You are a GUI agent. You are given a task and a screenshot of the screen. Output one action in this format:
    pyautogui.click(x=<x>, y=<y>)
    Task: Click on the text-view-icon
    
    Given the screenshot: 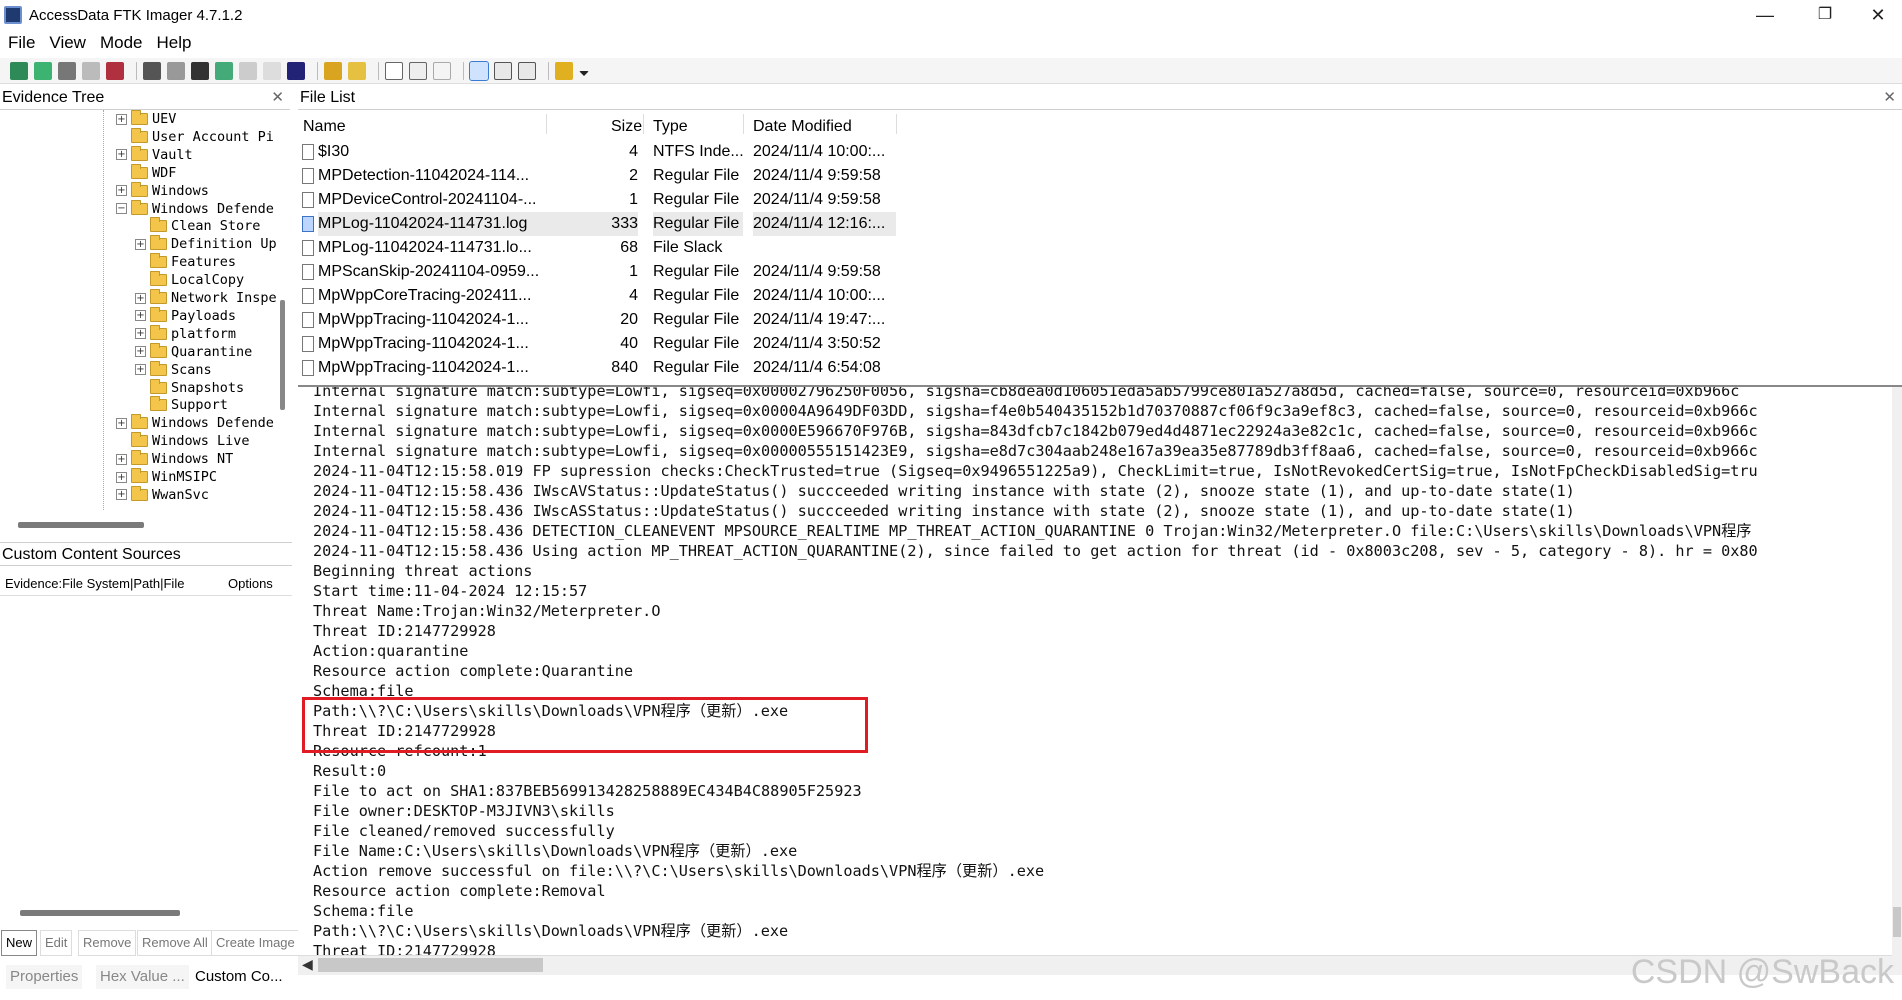 What is the action you would take?
    pyautogui.click(x=503, y=70)
    